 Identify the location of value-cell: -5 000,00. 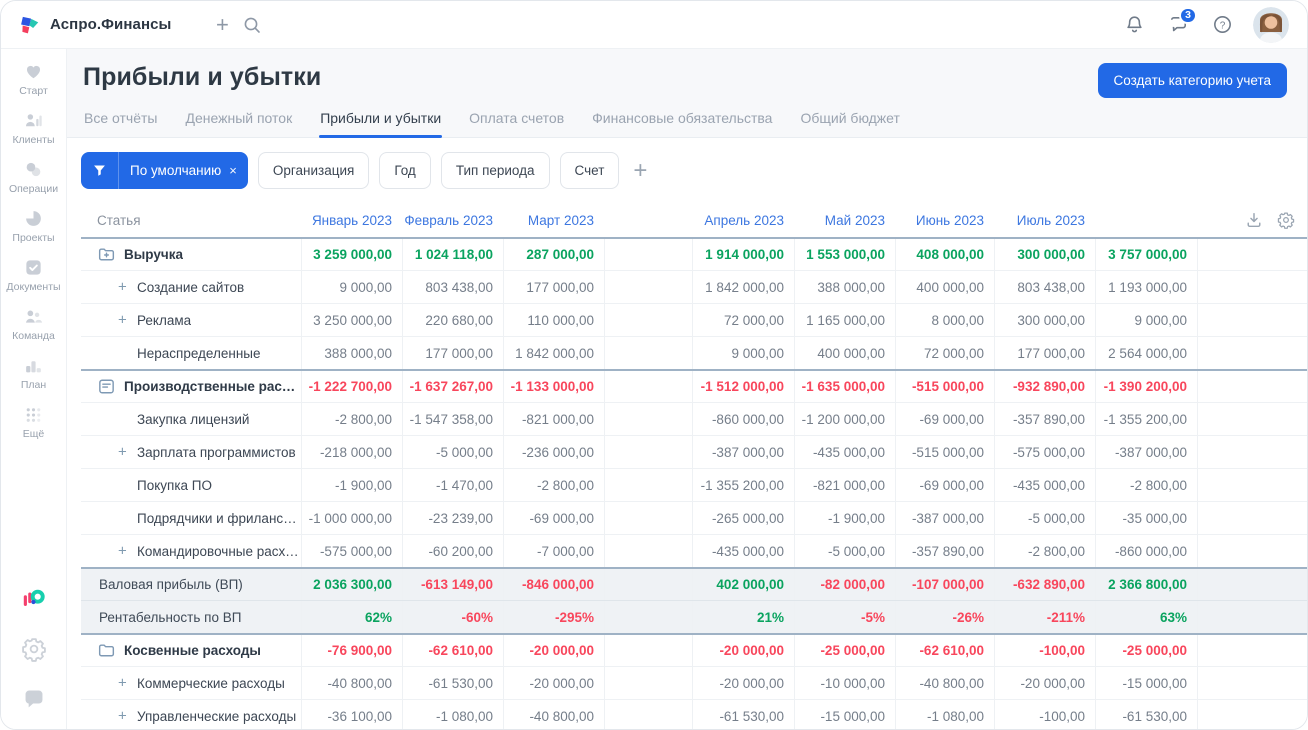
(844, 551).